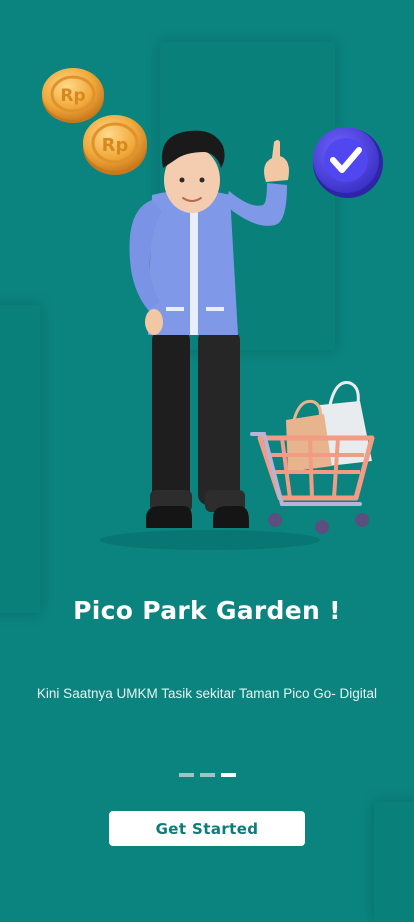 The width and height of the screenshot is (414, 922). Describe the element at coordinates (394, 862) in the screenshot. I see `decor-panel-bottom-right` at that location.